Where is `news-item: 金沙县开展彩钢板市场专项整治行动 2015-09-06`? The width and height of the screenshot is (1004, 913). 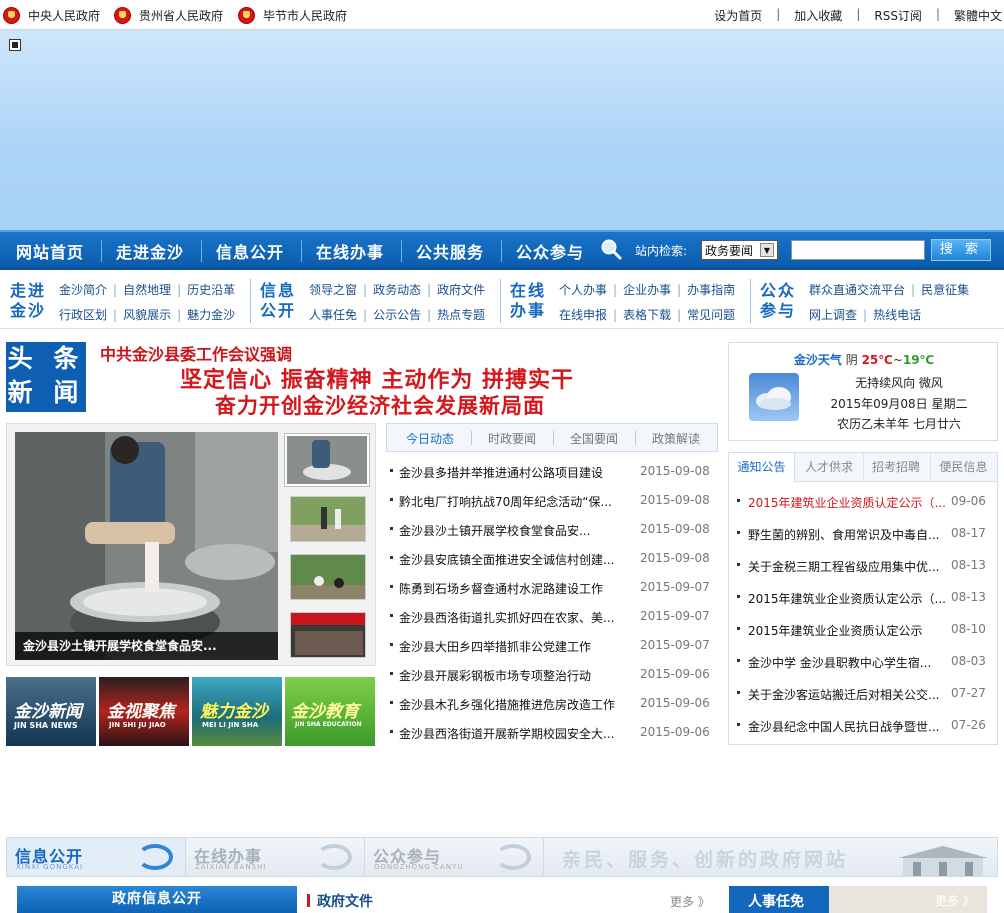
news-item: 金沙县开展彩钢板市场专项整治行动 2015-09-06 is located at coordinates (552, 675).